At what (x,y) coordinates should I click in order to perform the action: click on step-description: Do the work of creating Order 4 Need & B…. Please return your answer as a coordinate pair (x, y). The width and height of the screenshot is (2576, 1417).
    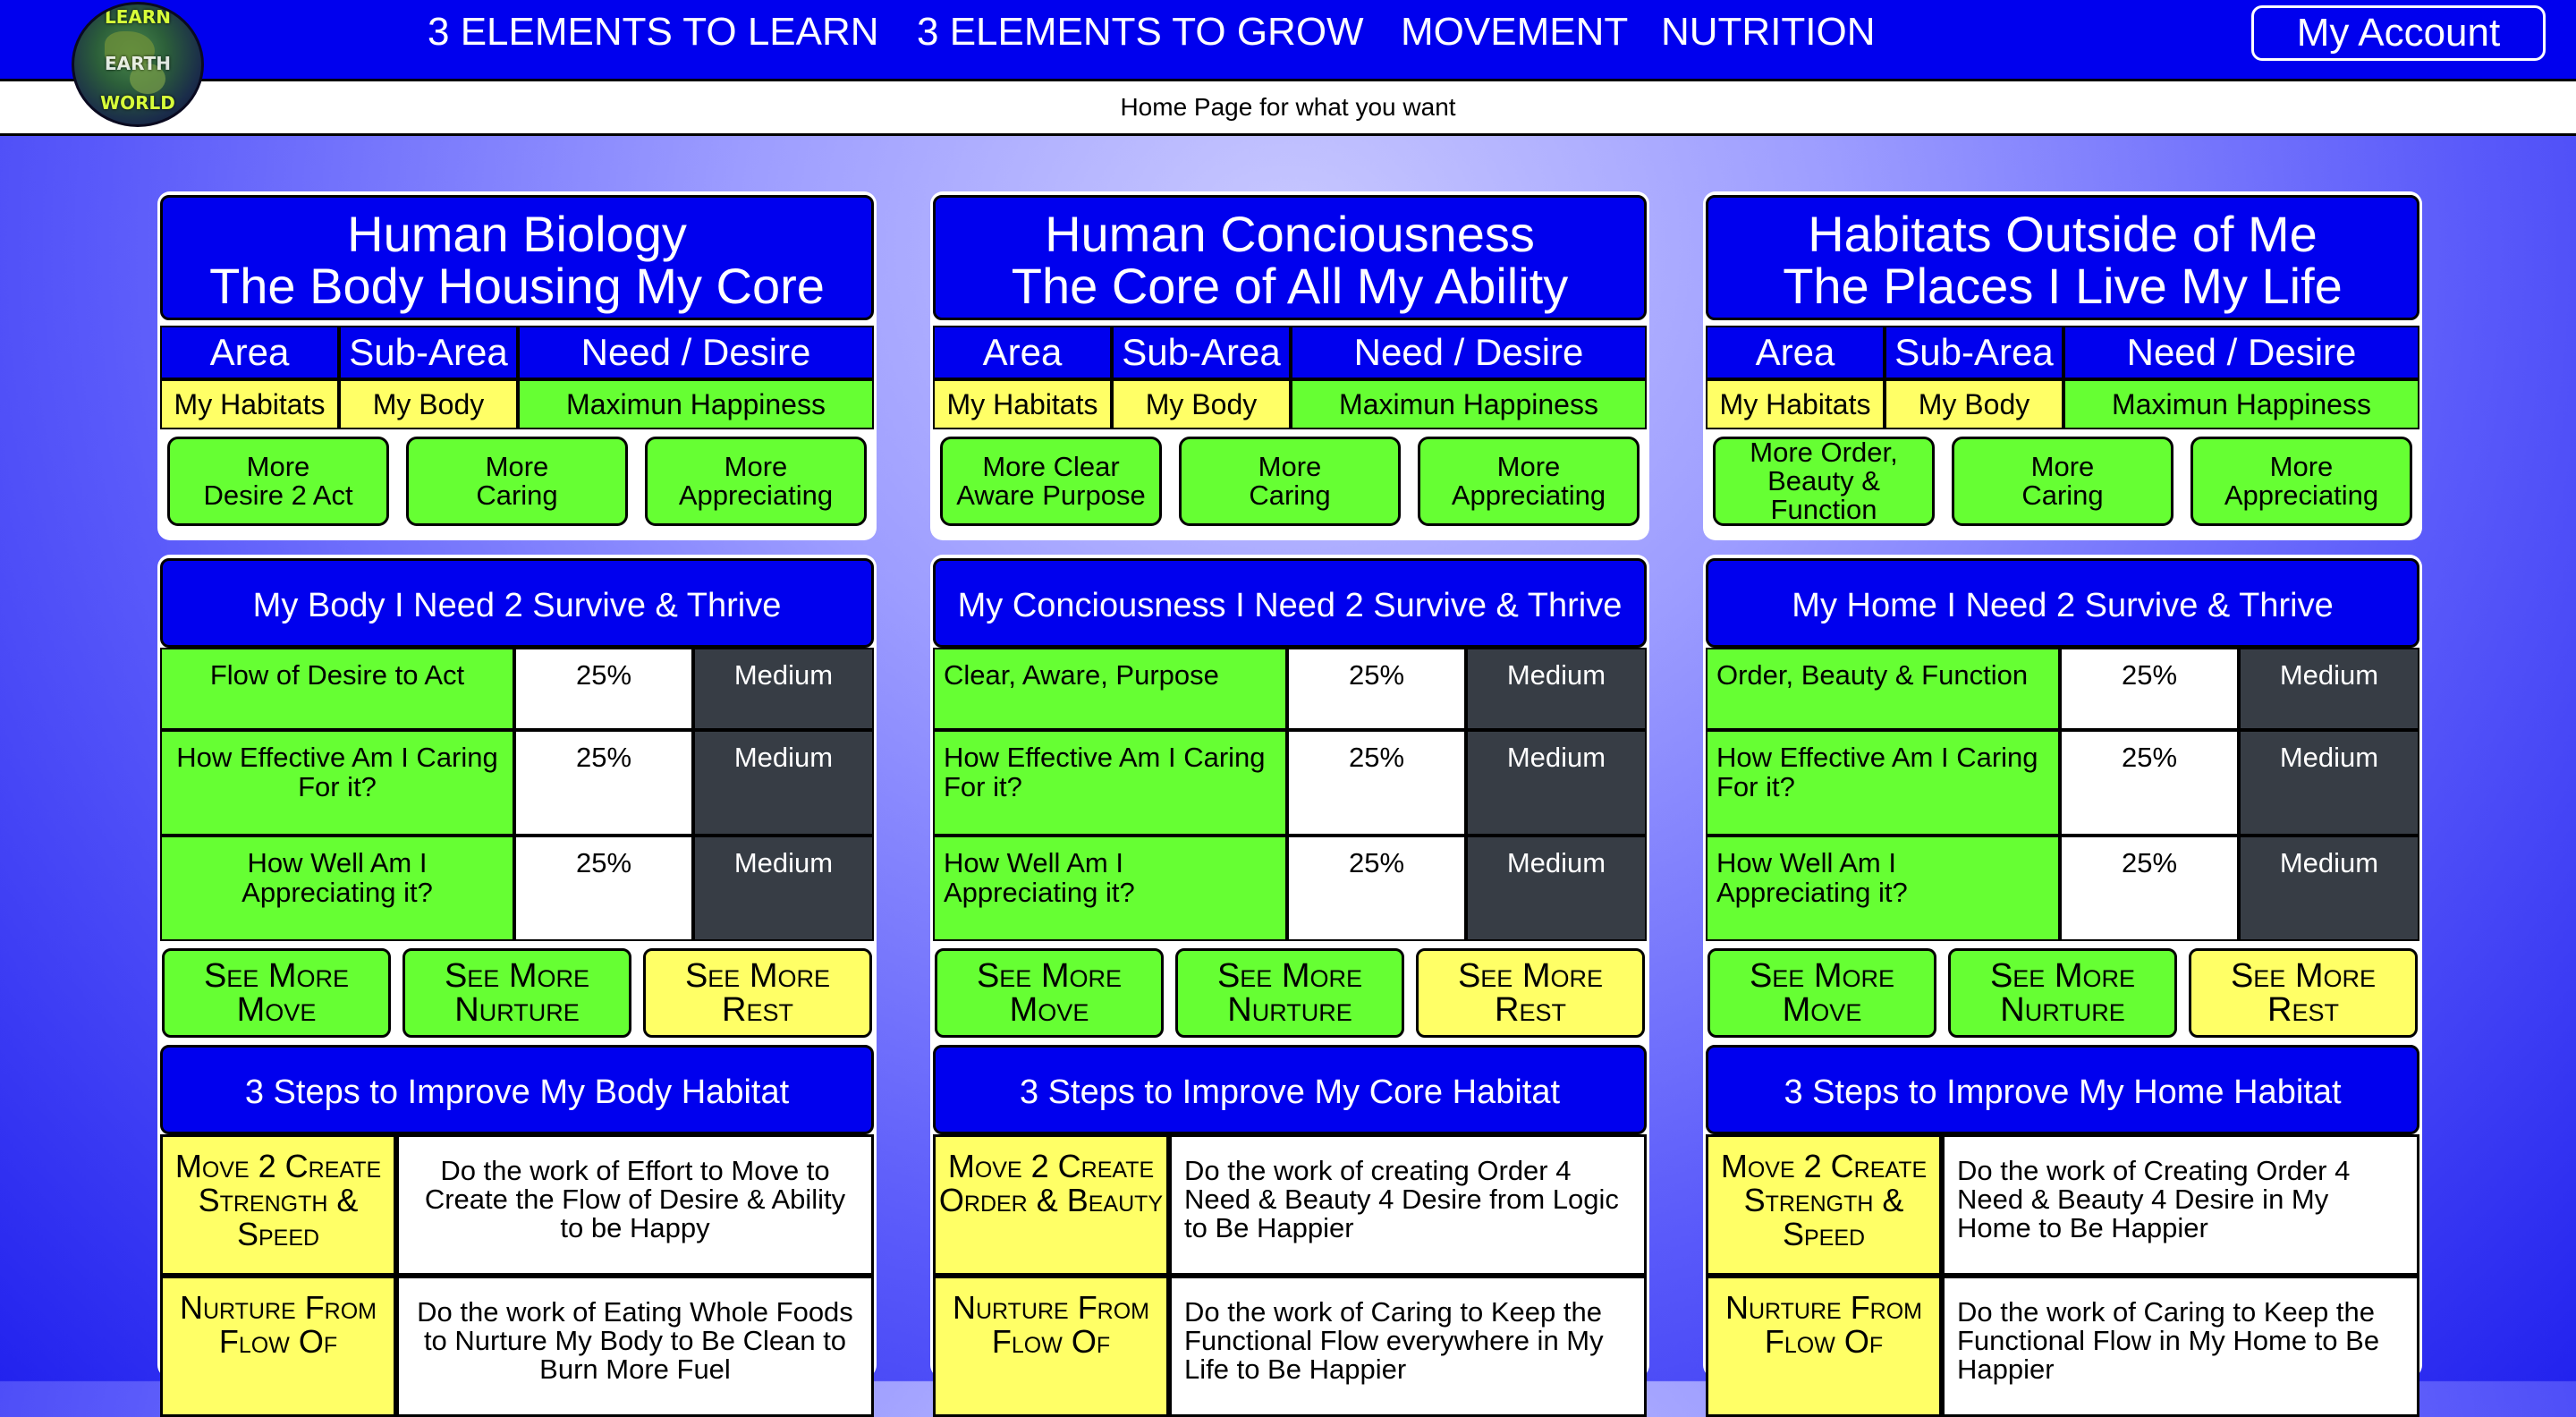
    Looking at the image, I should click on (1408, 1205).